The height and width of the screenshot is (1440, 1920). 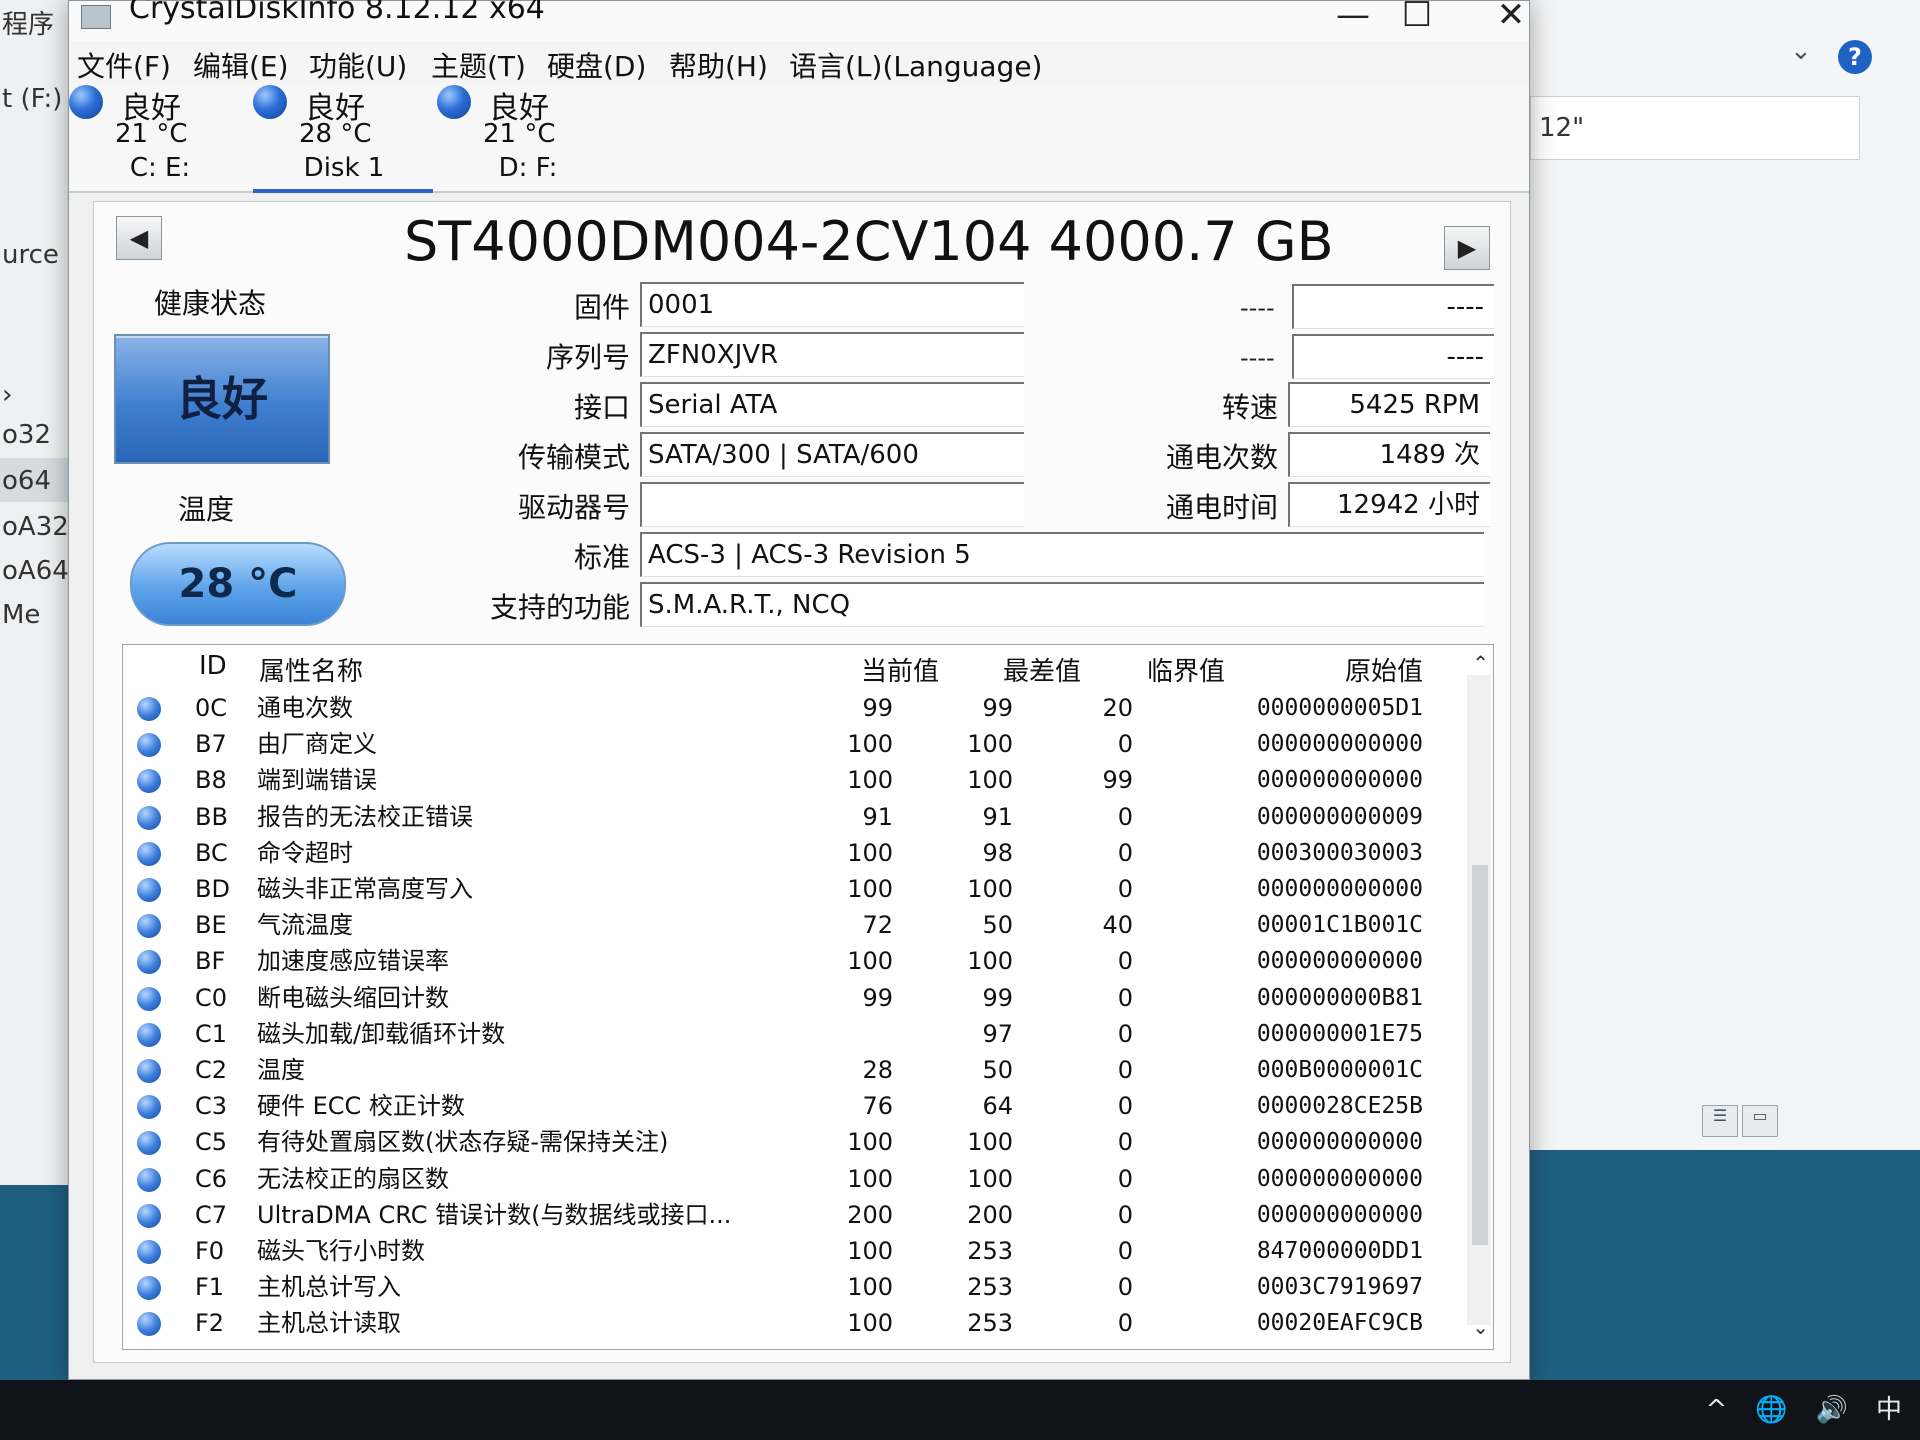 I want to click on tray-overflow-icon: ^, so click(x=1716, y=1410).